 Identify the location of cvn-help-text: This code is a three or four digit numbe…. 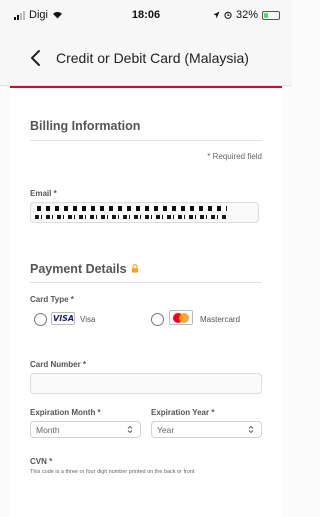
(112, 472).